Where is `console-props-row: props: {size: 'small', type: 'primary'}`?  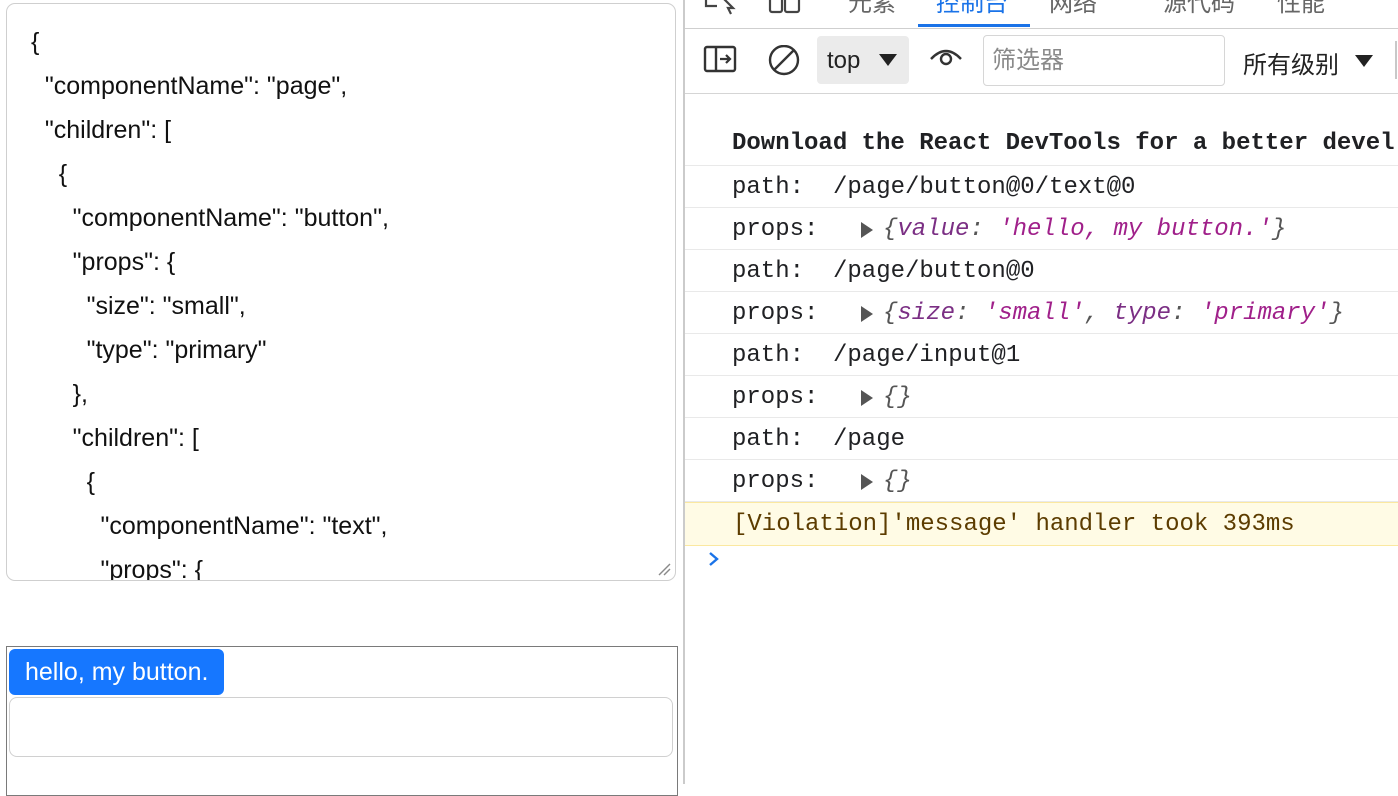
console-props-row: props: {size: 'small', type: 'primary'} is located at coordinates (1041, 313).